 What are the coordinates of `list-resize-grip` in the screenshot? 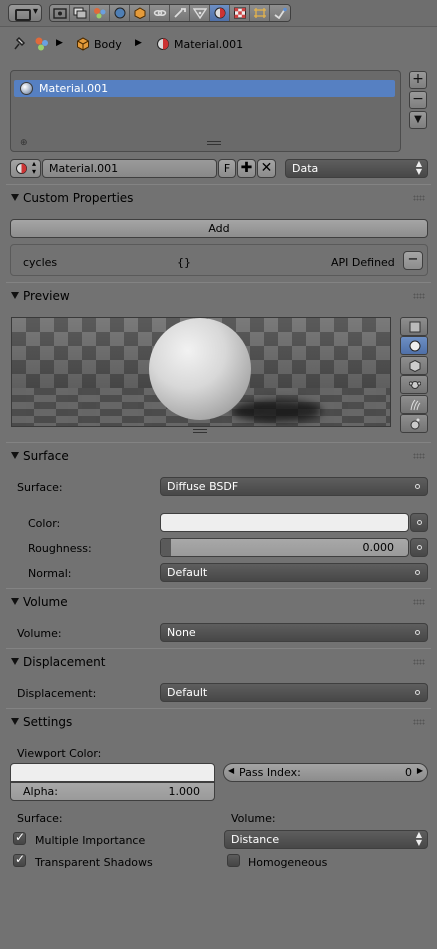 It's located at (214, 143).